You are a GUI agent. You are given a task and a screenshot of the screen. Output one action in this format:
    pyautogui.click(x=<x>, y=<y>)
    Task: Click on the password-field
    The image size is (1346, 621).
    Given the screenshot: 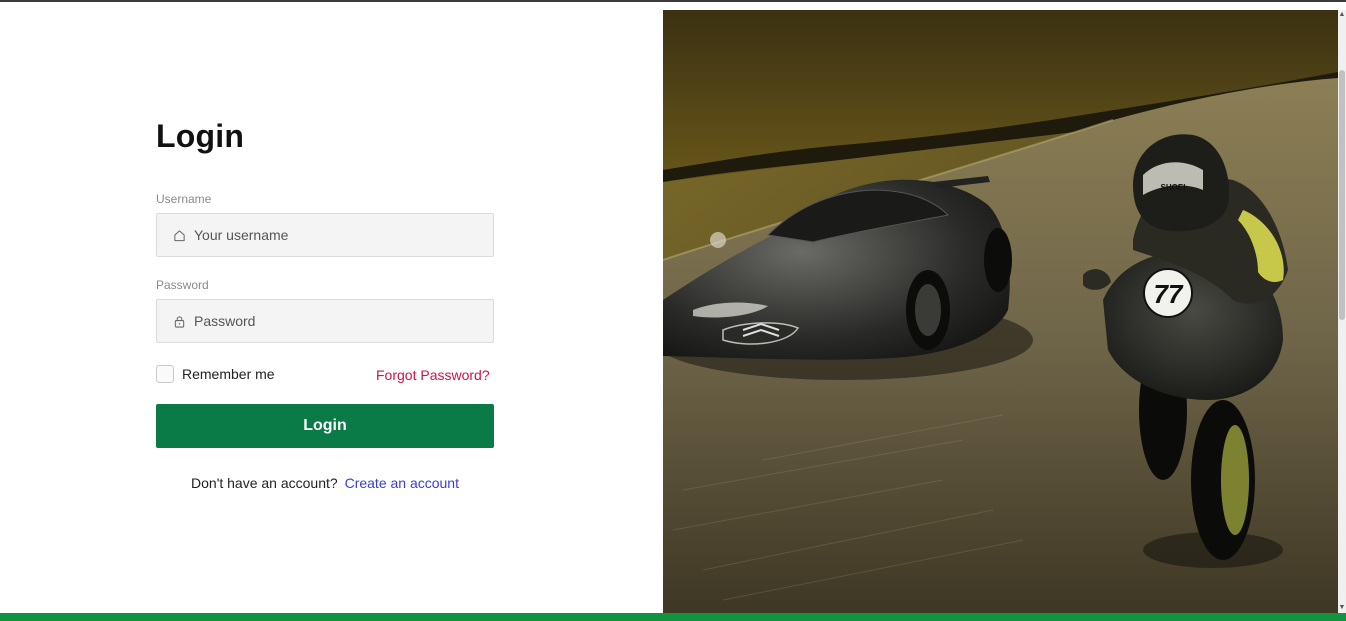 What is the action you would take?
    pyautogui.click(x=325, y=321)
    